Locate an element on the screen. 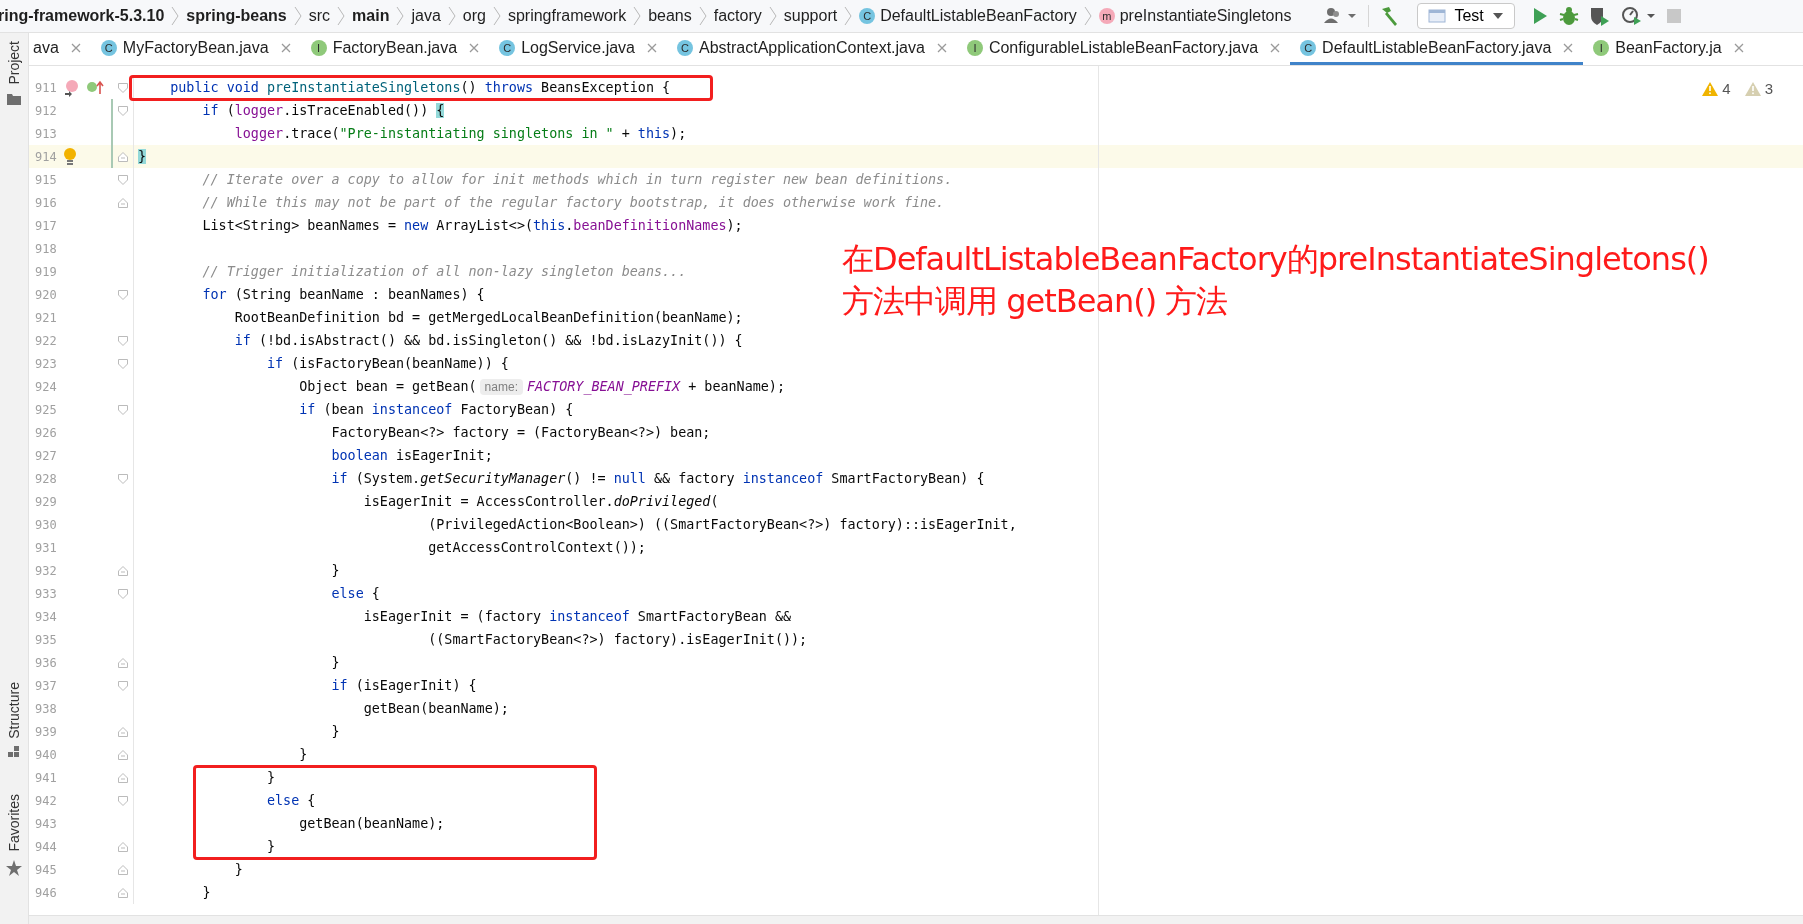 This screenshot has width=1803, height=924. line-number: 915 is located at coordinates (46, 179).